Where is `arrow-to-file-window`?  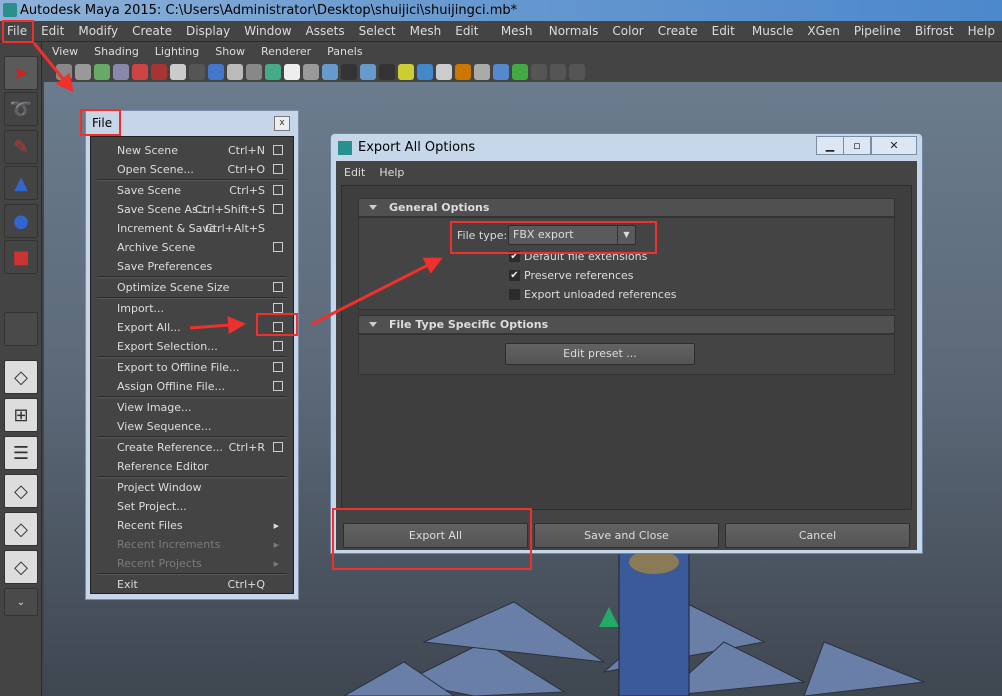 arrow-to-file-window is located at coordinates (53, 67).